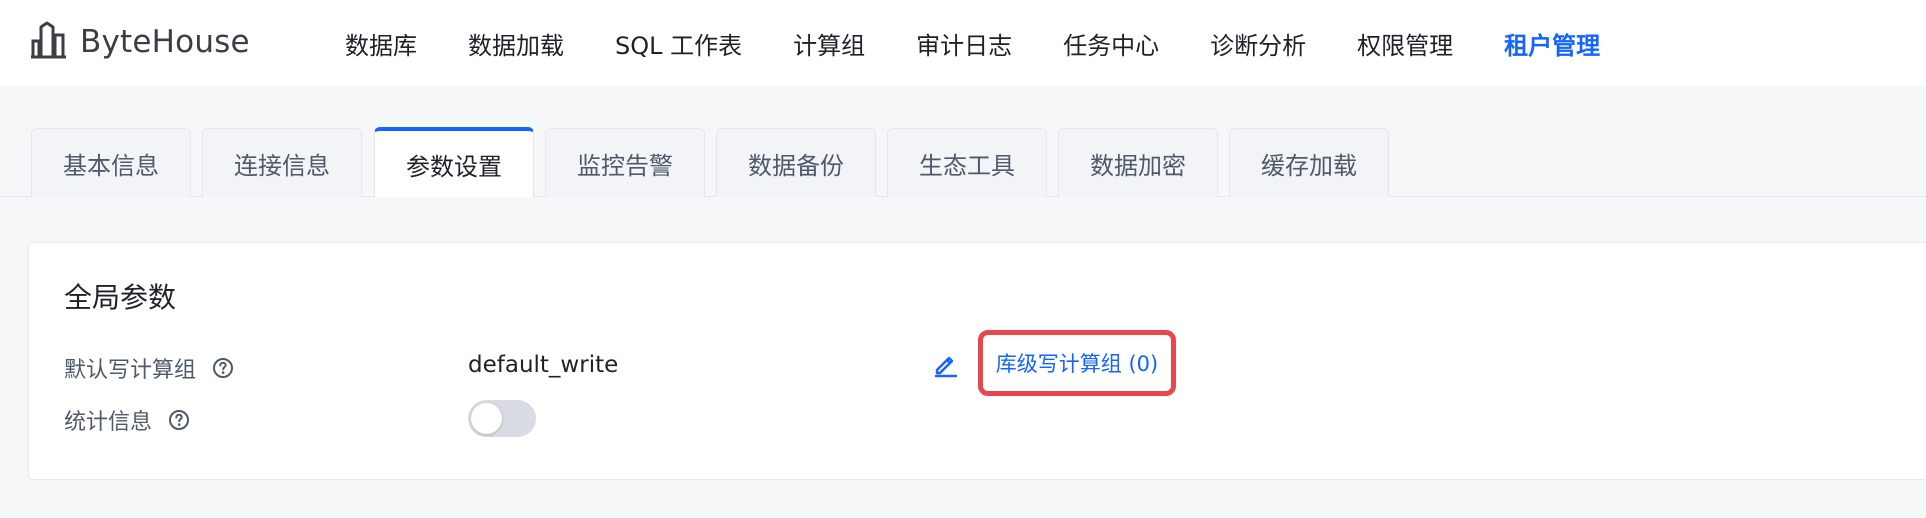 The width and height of the screenshot is (1926, 518). Describe the element at coordinates (108, 422) in the screenshot. I see `statistics-label: 统计信息` at that location.